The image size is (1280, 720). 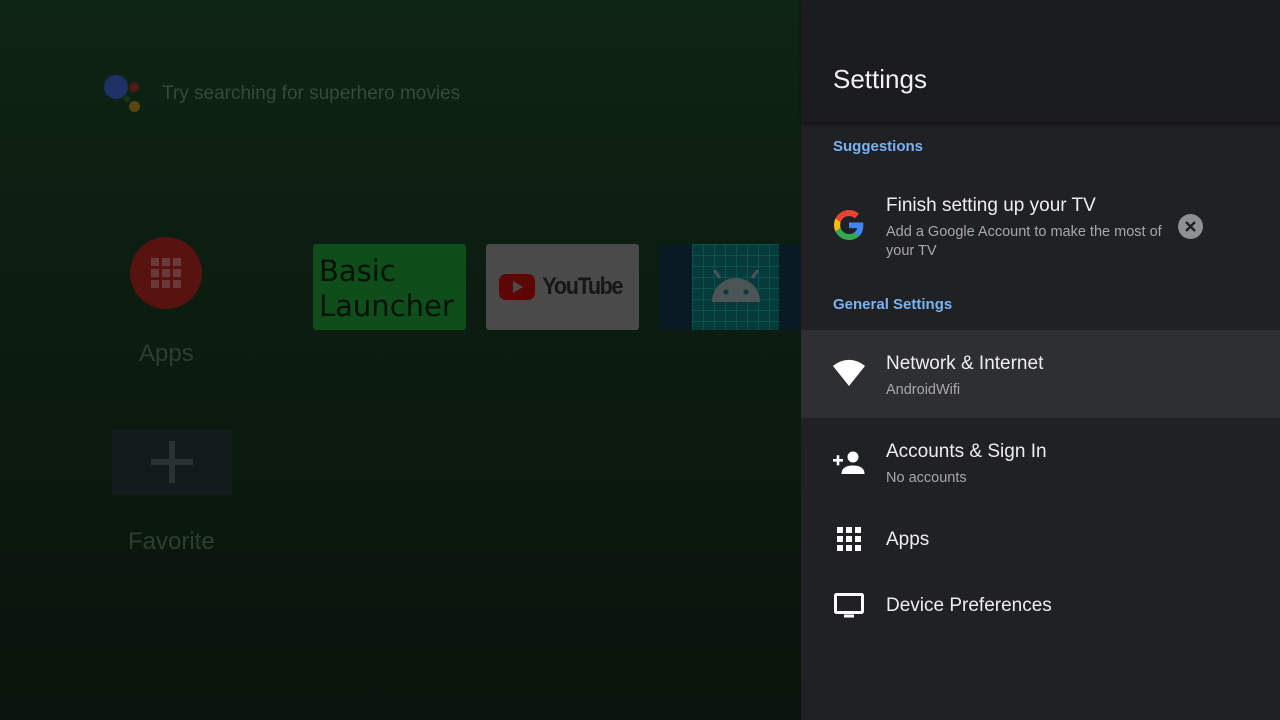 What do you see at coordinates (386, 288) in the screenshot?
I see `basic-launcher-label: Basic Launcher` at bounding box center [386, 288].